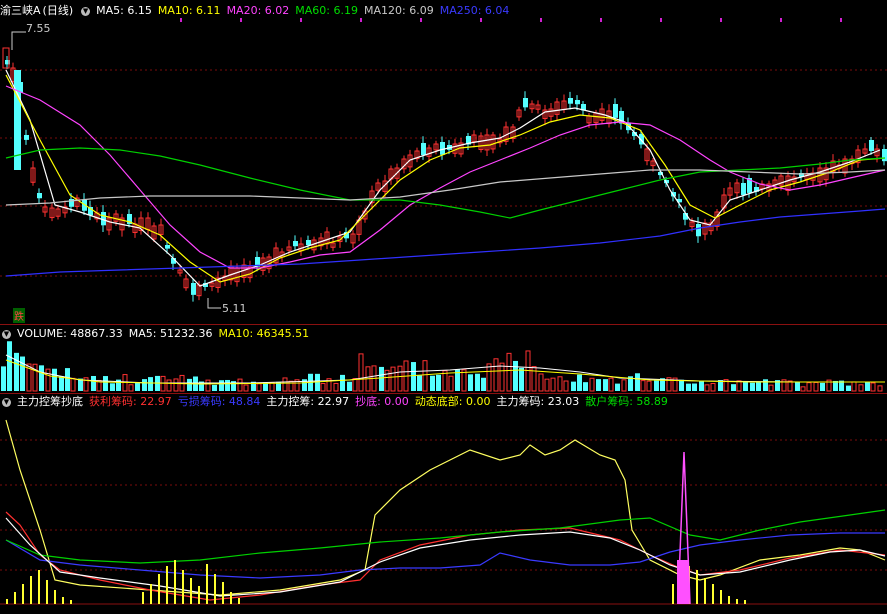  I want to click on candle-up, so click(6, 58).